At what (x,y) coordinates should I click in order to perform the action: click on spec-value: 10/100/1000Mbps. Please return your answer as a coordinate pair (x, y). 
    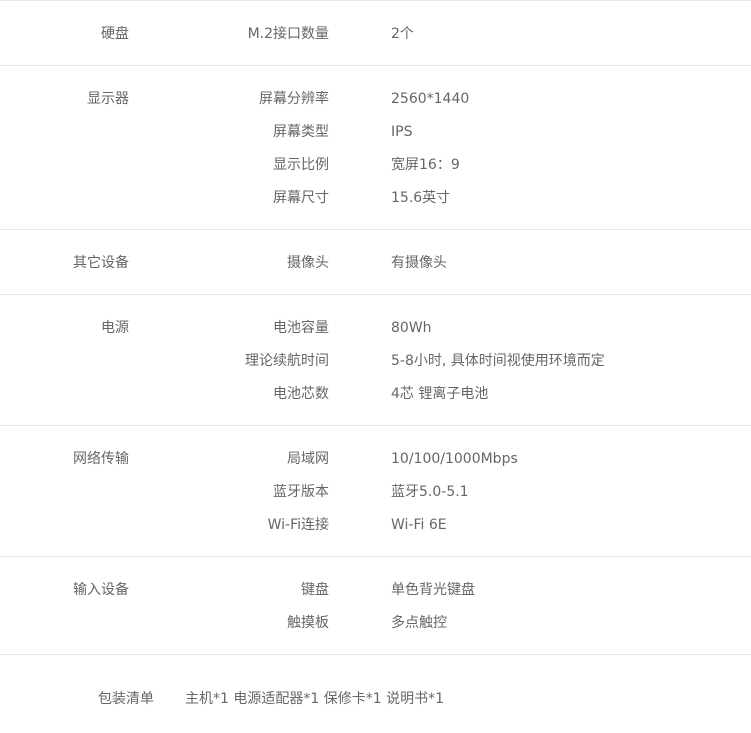
    Looking at the image, I should click on (454, 458).